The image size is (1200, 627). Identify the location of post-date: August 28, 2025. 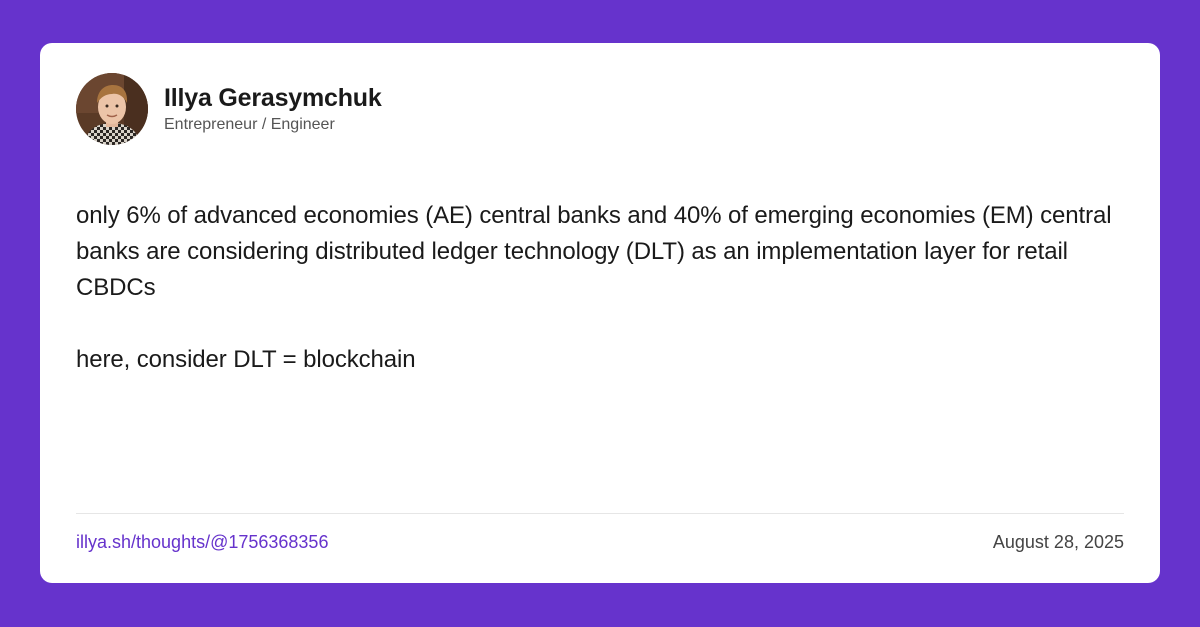
(1058, 542).